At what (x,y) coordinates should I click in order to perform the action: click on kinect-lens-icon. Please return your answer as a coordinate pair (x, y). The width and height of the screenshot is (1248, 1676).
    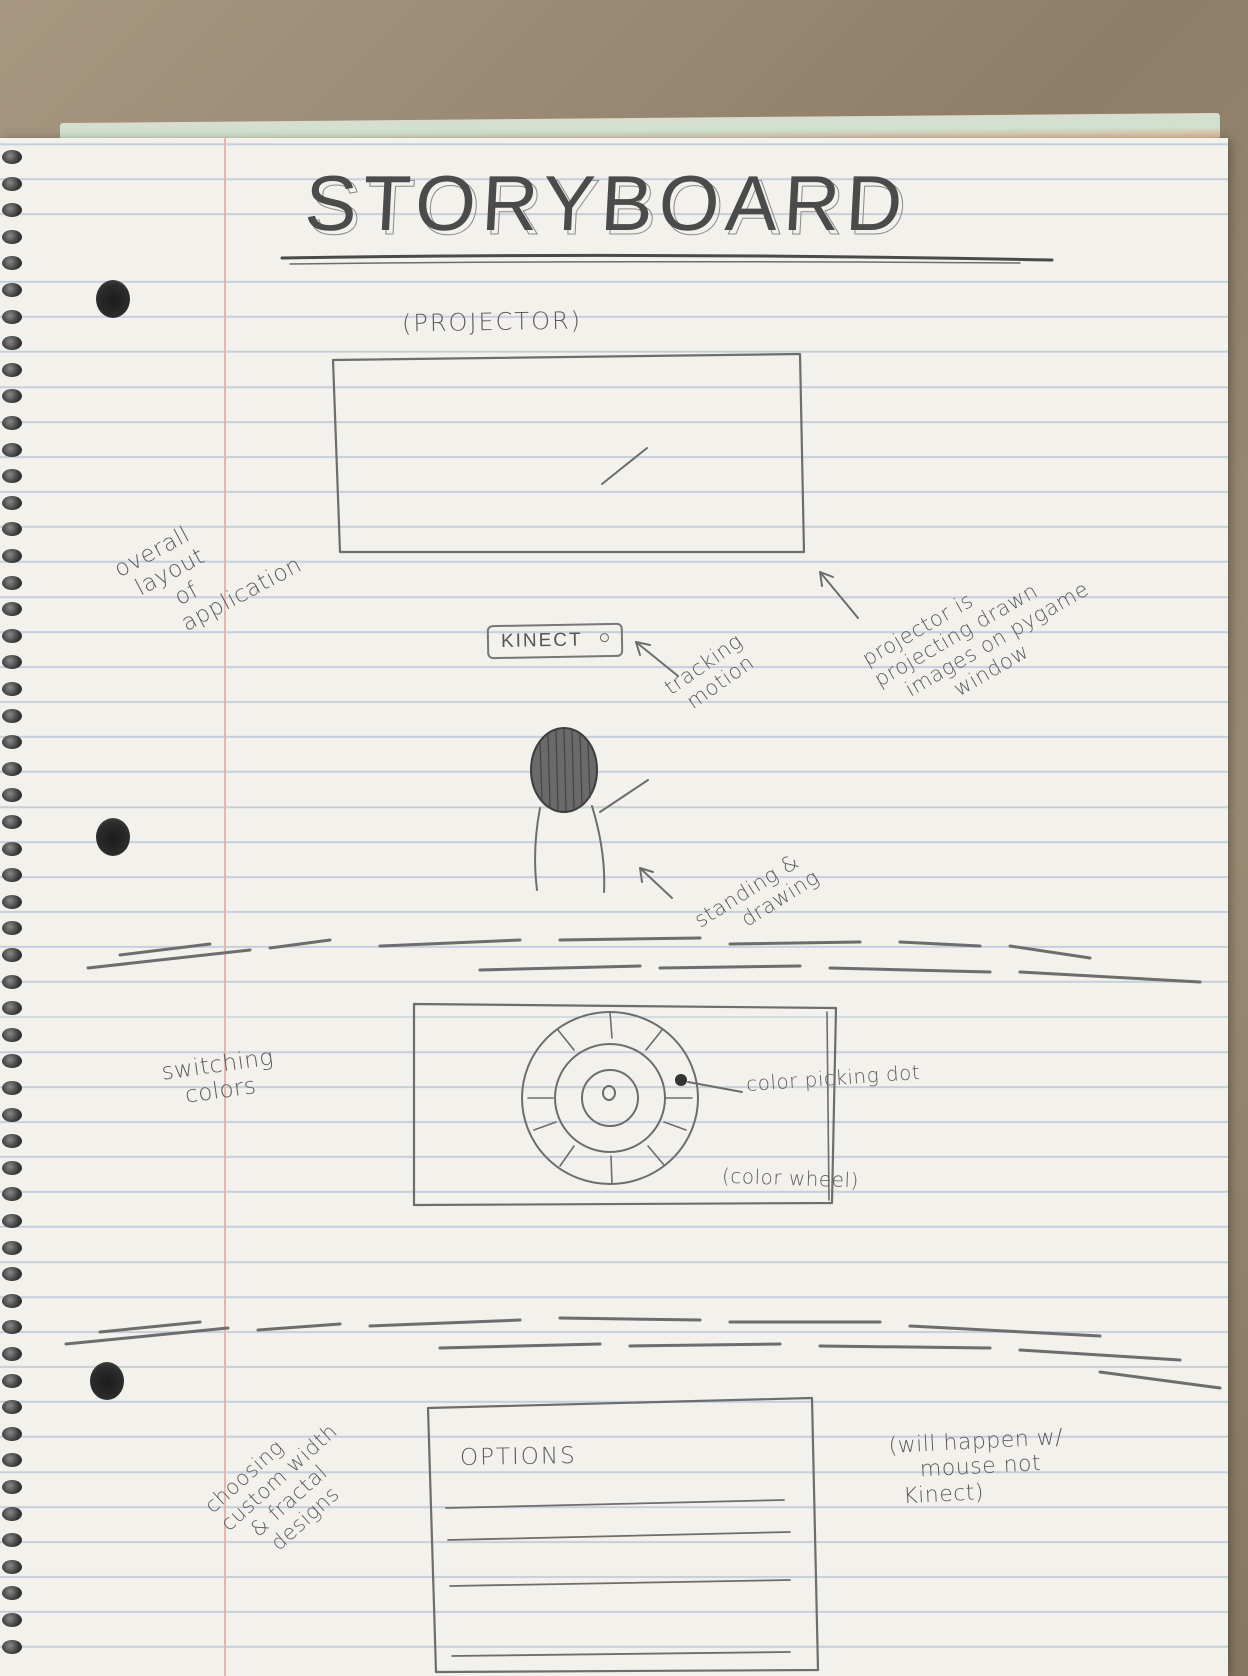
    Looking at the image, I should click on (604, 638).